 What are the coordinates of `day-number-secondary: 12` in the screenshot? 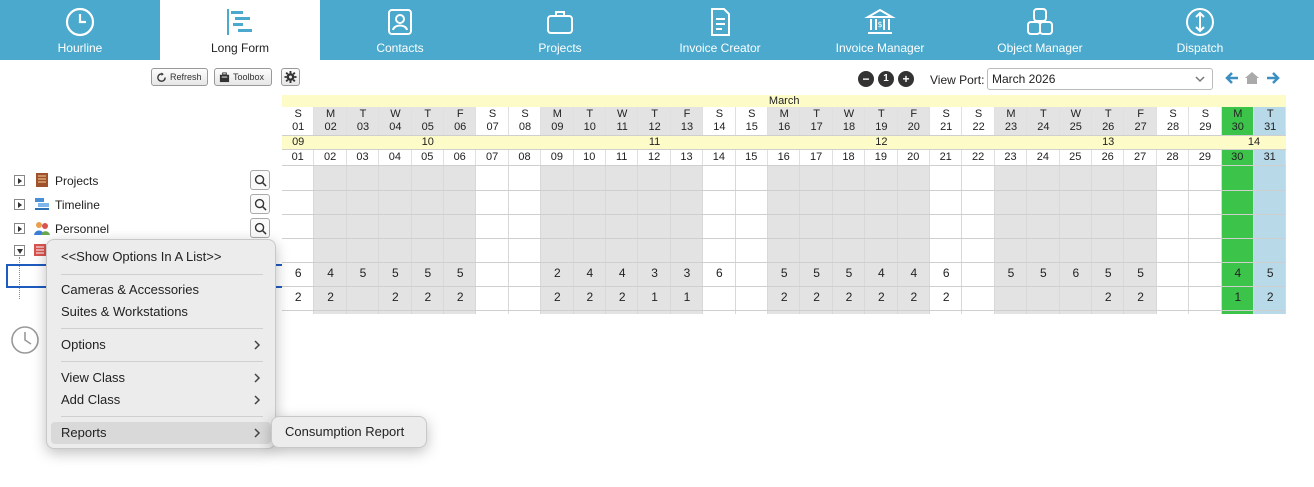 It's located at (654, 157).